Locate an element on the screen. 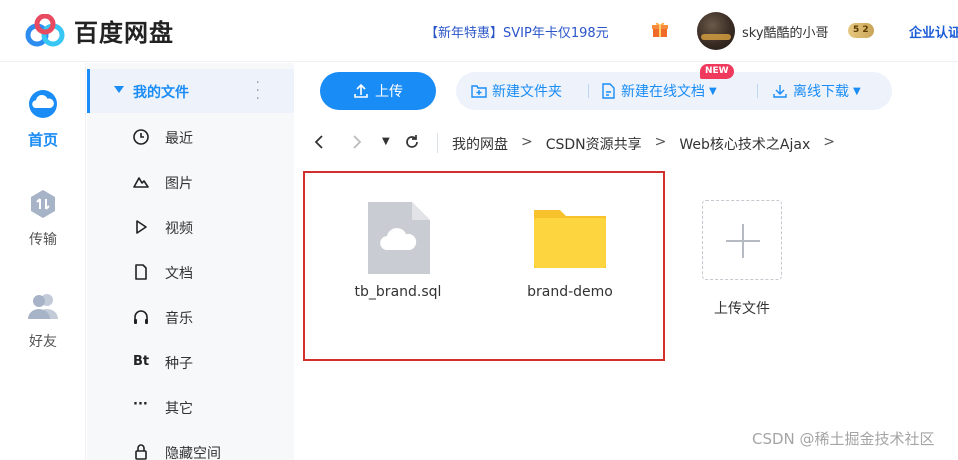 Image resolution: width=958 pixels, height=460 pixels. sidebar-item-recent: 最近 is located at coordinates (190, 137).